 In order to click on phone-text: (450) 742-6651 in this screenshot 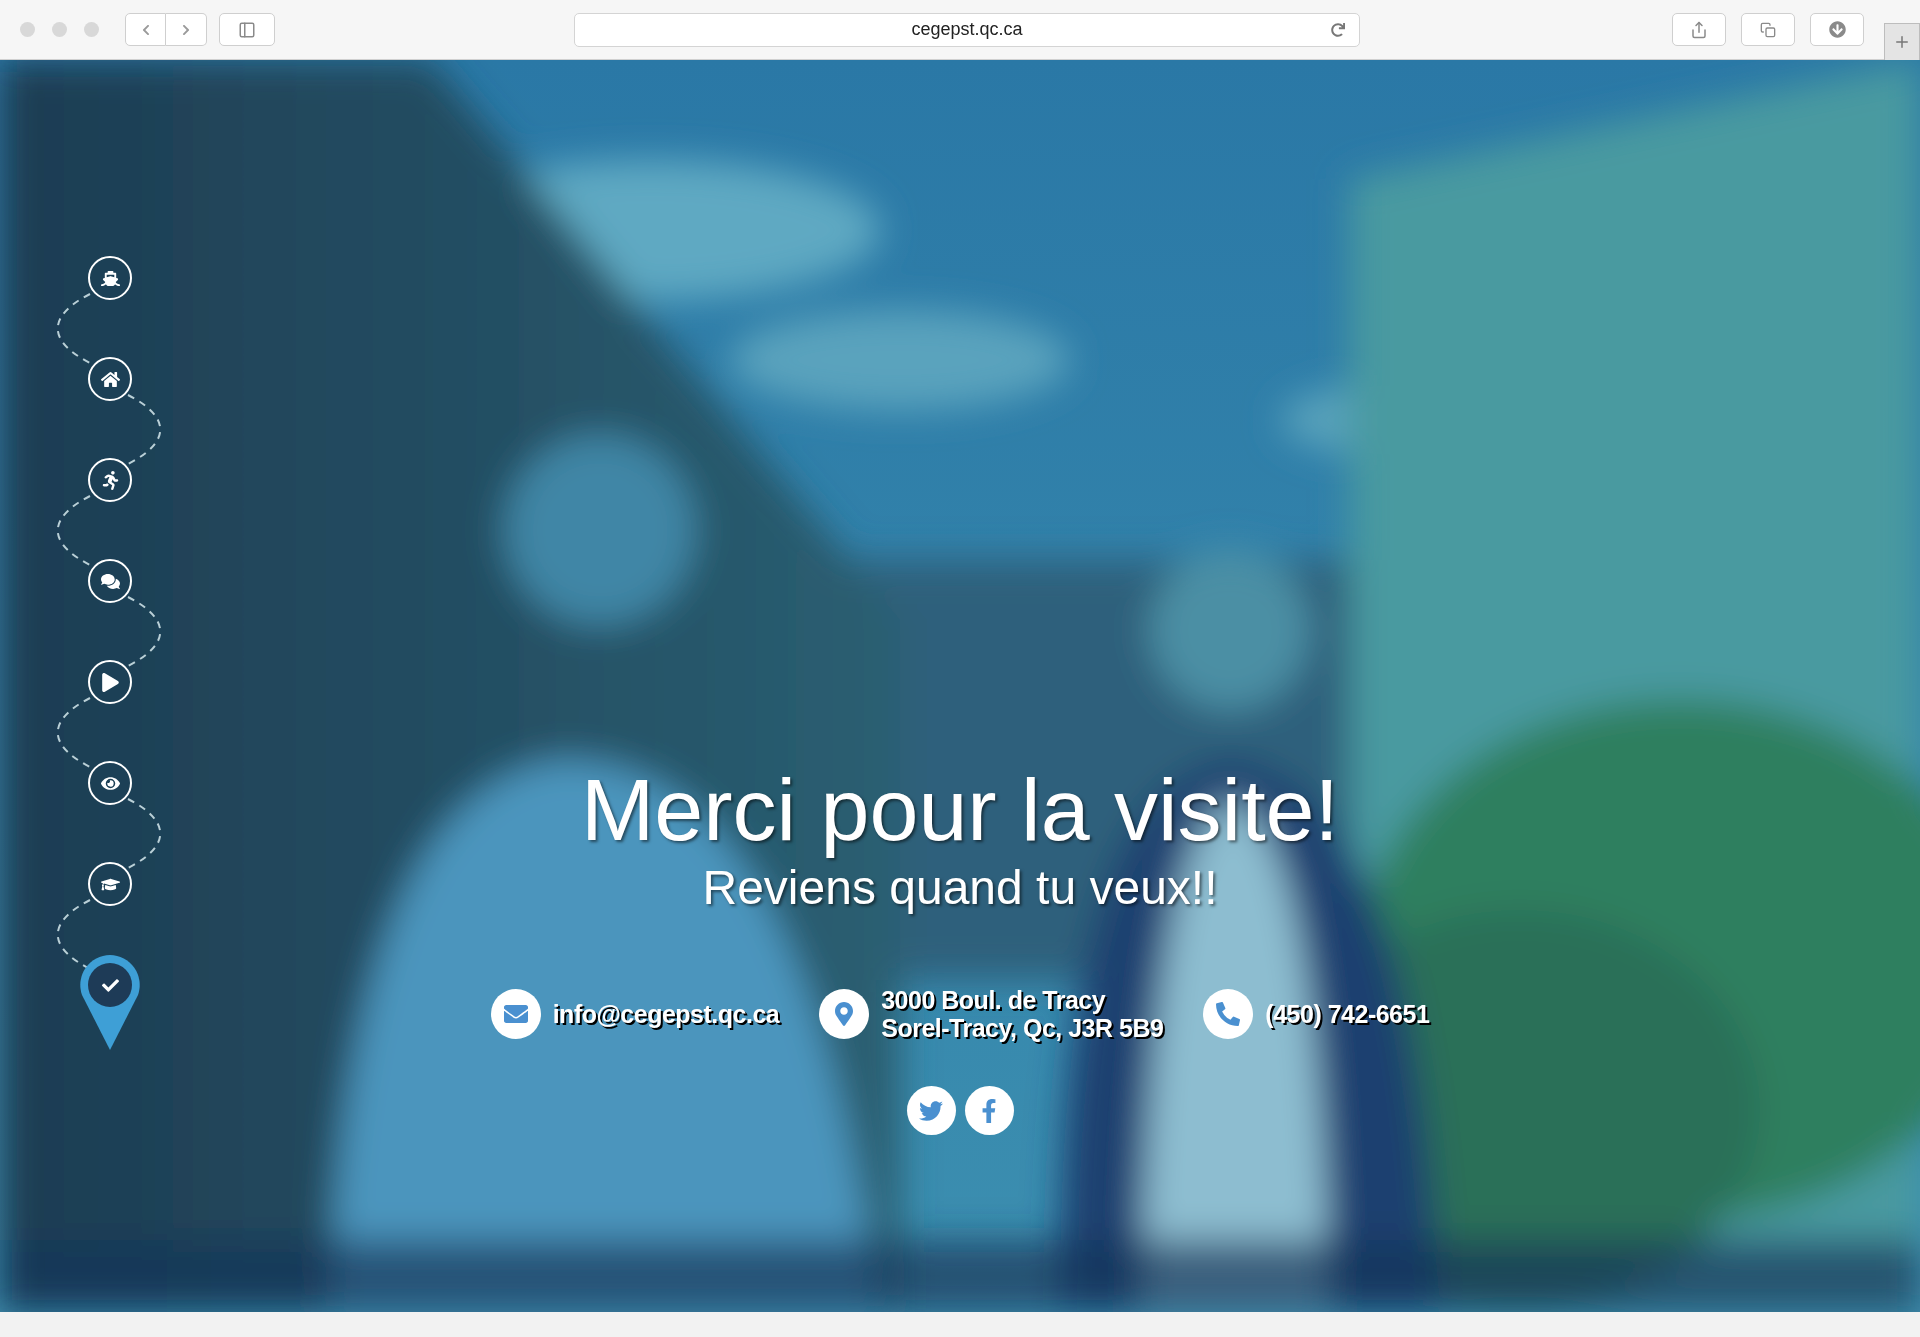, I will do `click(1347, 1014)`.